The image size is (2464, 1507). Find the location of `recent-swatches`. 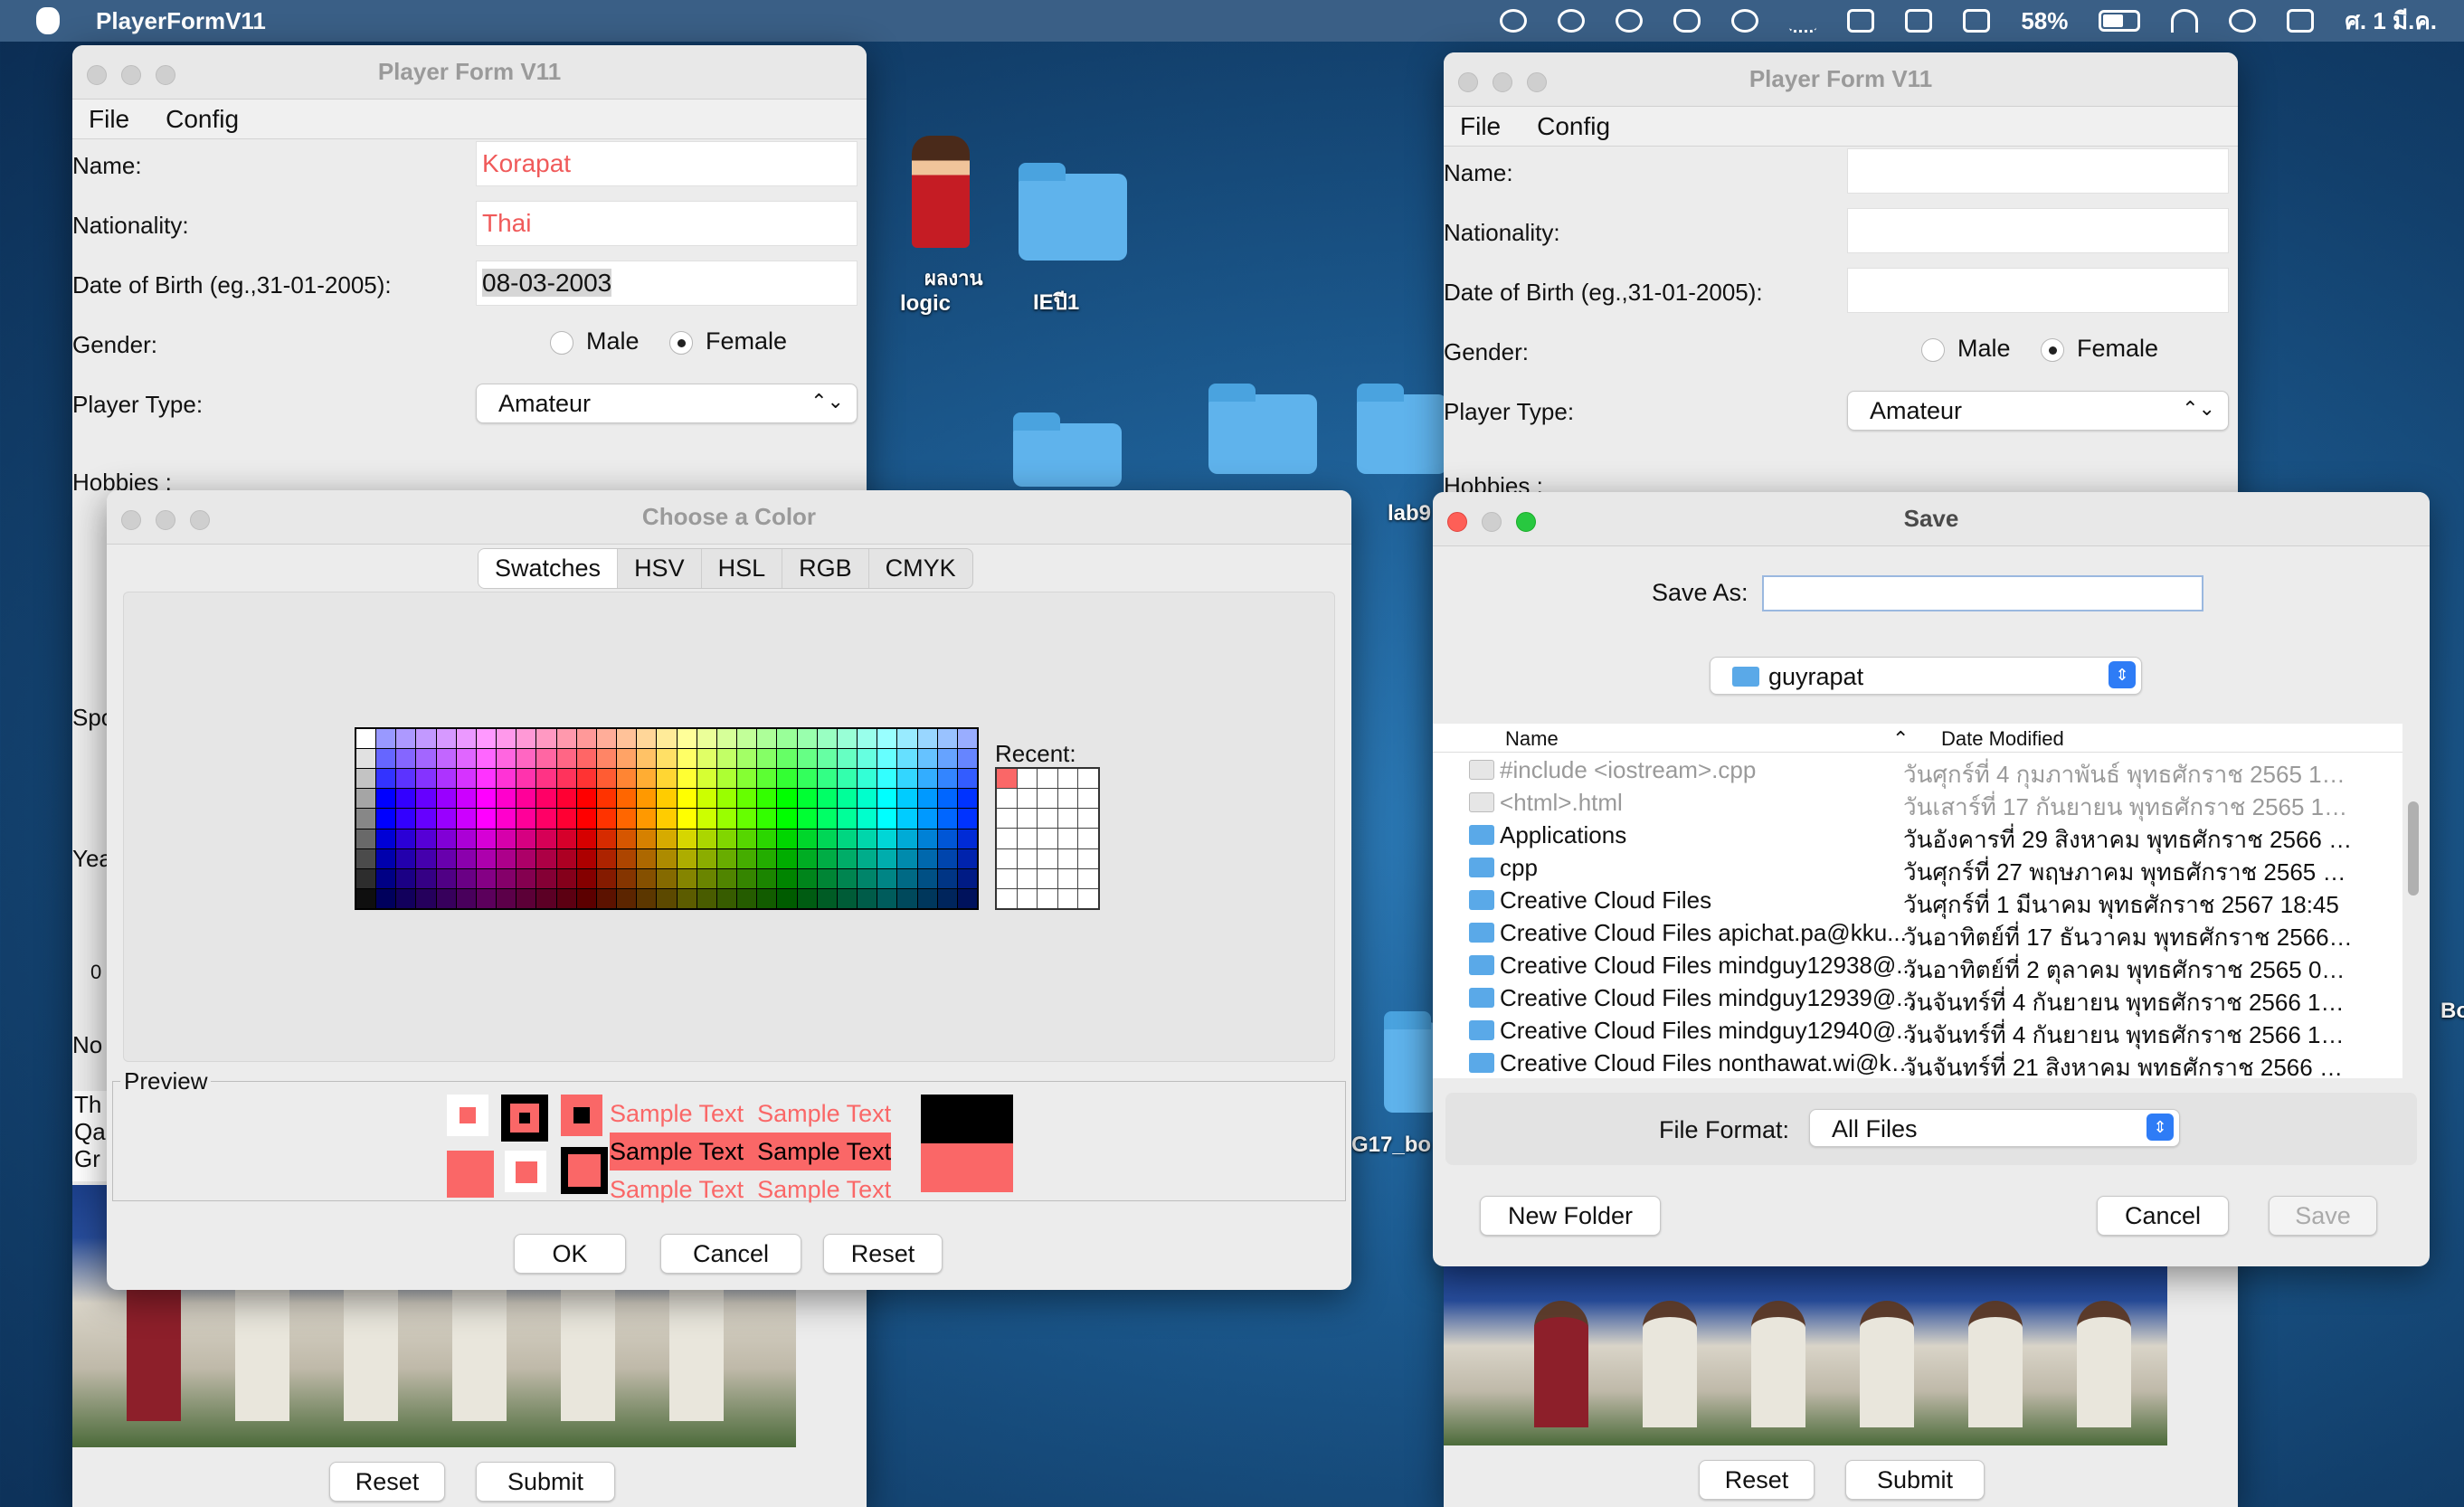

recent-swatches is located at coordinates (1047, 838).